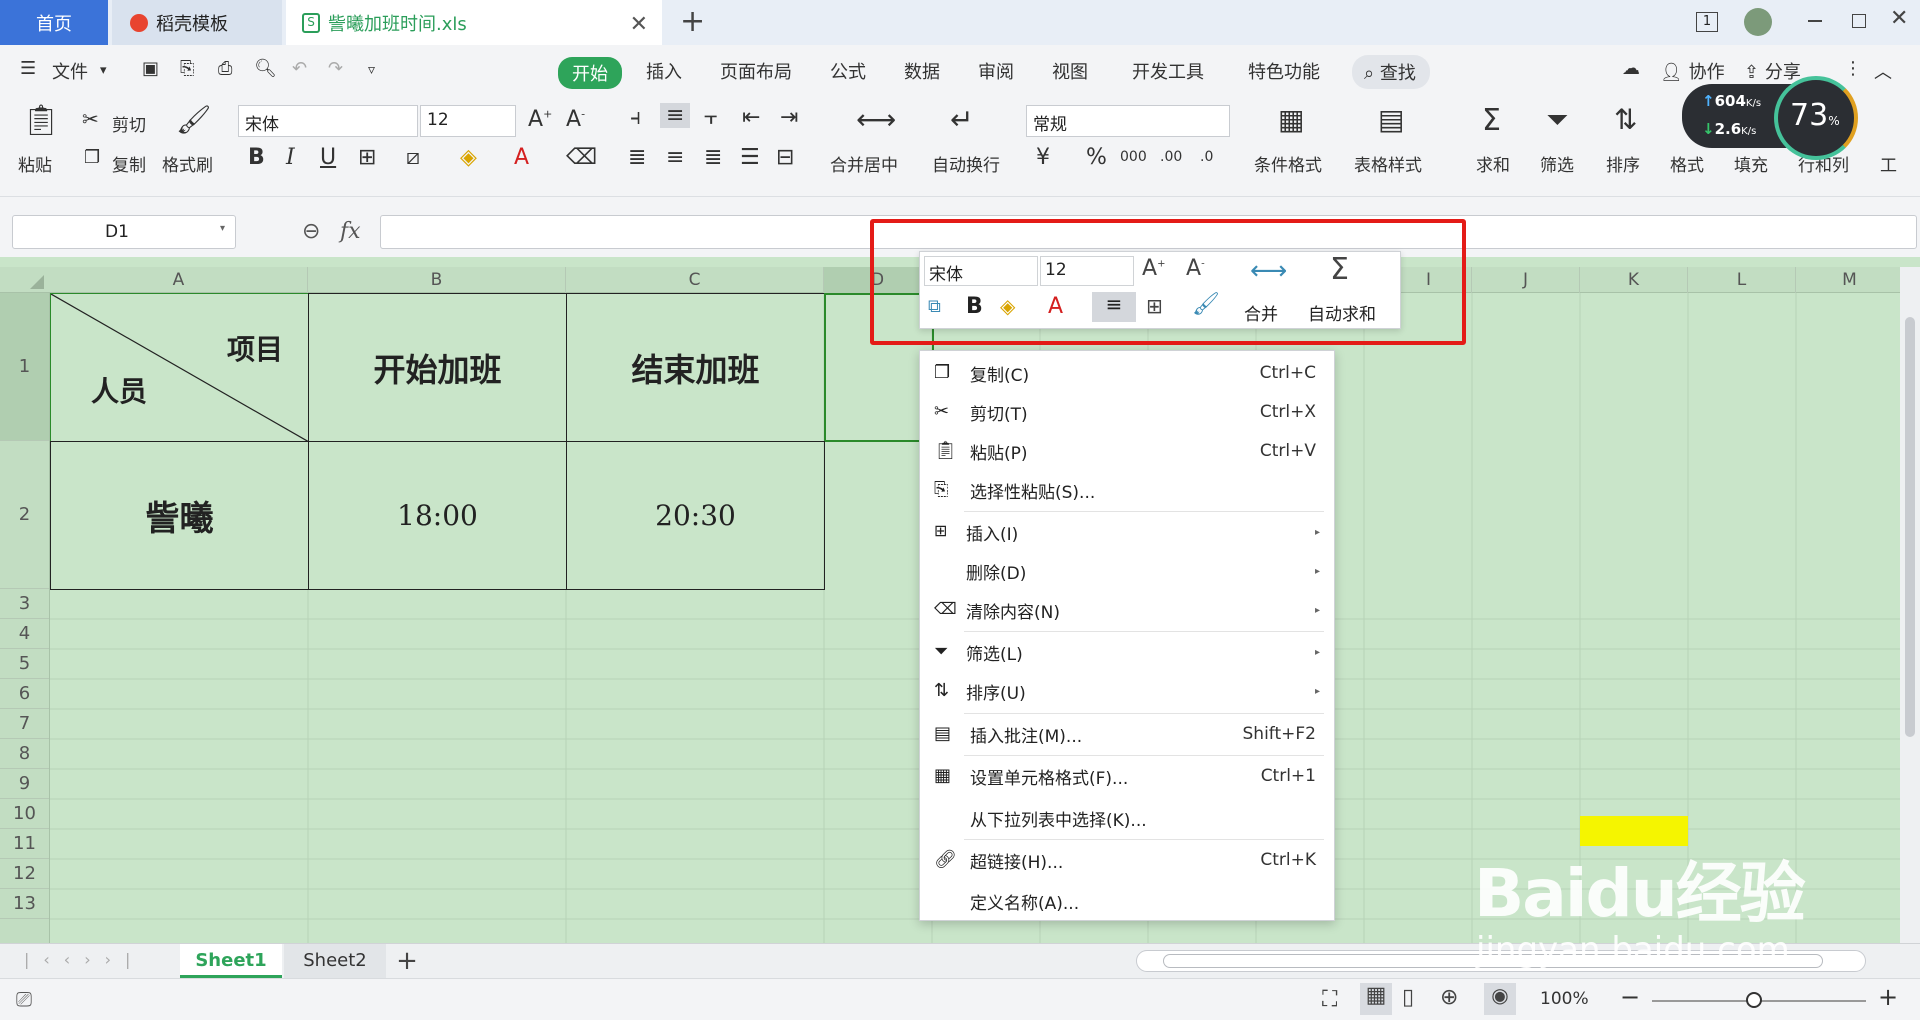 The height and width of the screenshot is (1020, 1920). Describe the element at coordinates (1754, 1000) in the screenshot. I see `zoom-slider-handle` at that location.